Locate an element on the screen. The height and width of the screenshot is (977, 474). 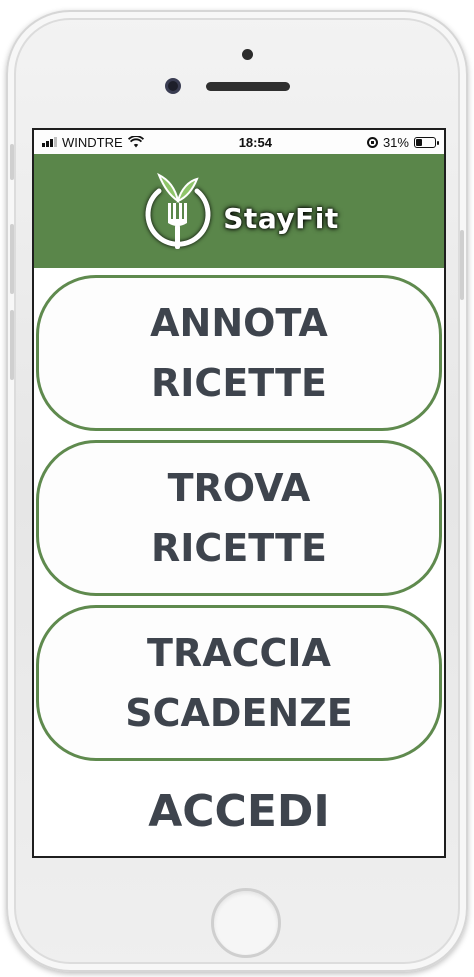
status-bar-left: WINDTRE is located at coordinates (93, 142).